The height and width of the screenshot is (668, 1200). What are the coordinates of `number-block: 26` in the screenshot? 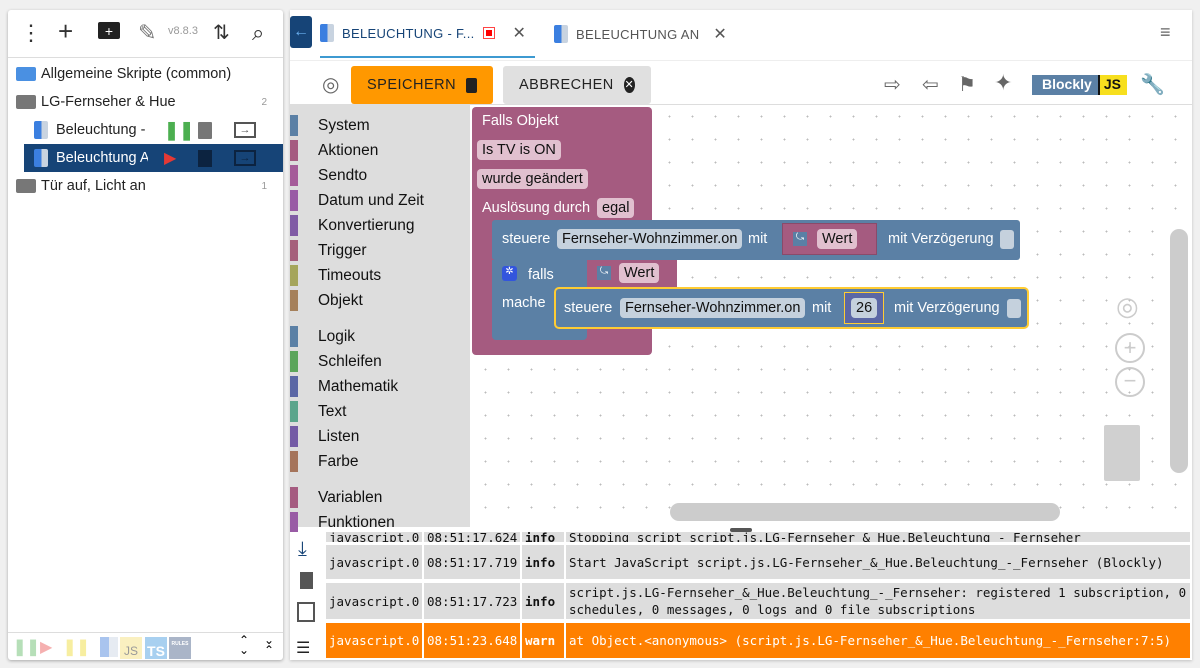 It's located at (864, 308).